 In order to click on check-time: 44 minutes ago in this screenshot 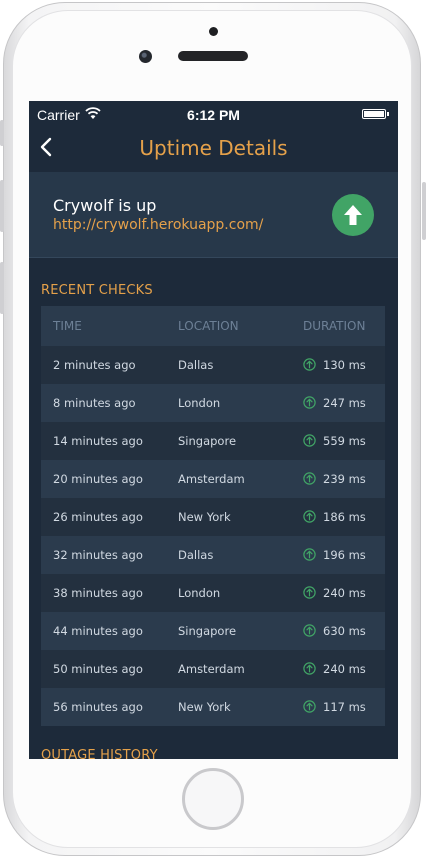, I will do `click(98, 631)`.